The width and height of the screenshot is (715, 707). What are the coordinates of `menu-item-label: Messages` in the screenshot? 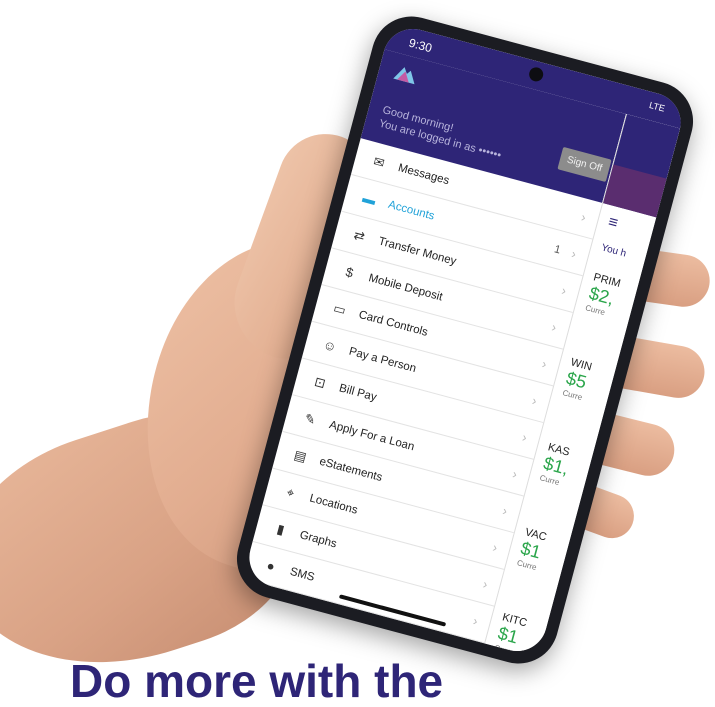 It's located at (423, 174).